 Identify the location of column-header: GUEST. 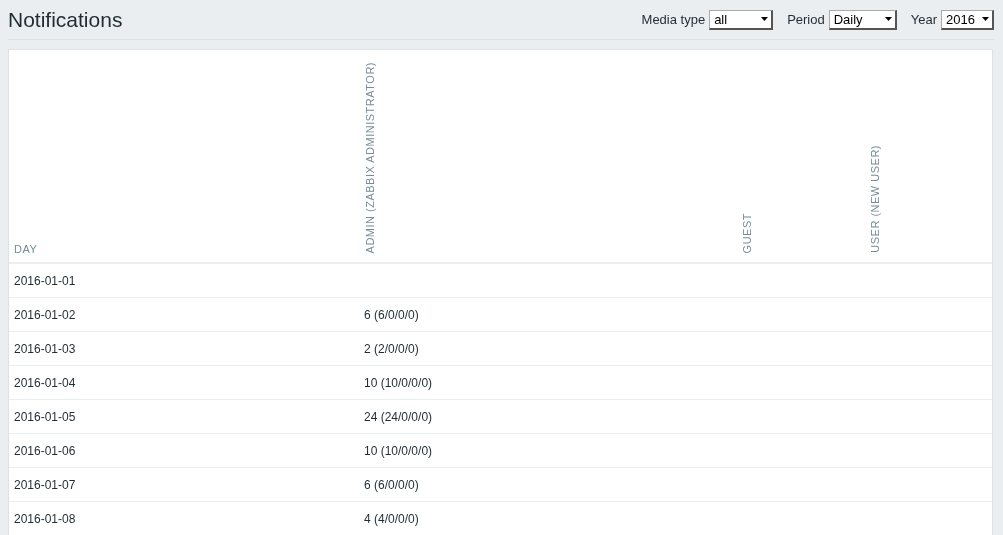
(747, 232).